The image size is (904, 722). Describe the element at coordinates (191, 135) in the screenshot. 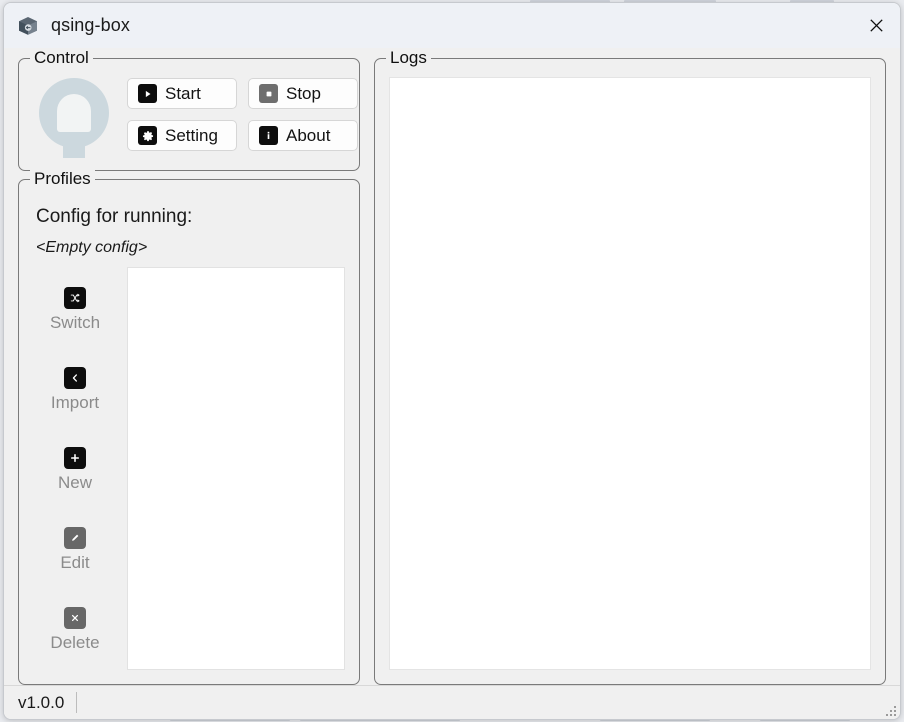

I see `setting-button-label: Setting` at that location.